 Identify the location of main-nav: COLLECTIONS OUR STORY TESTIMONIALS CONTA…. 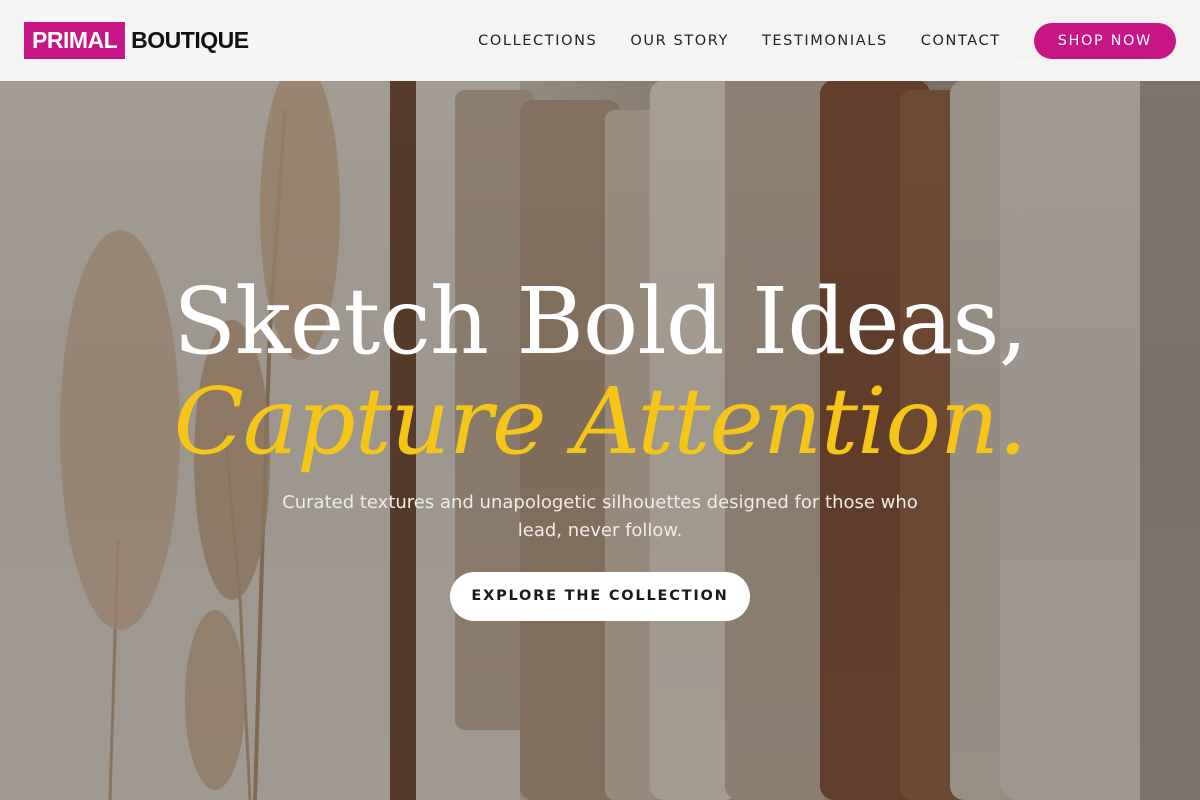
(827, 40).